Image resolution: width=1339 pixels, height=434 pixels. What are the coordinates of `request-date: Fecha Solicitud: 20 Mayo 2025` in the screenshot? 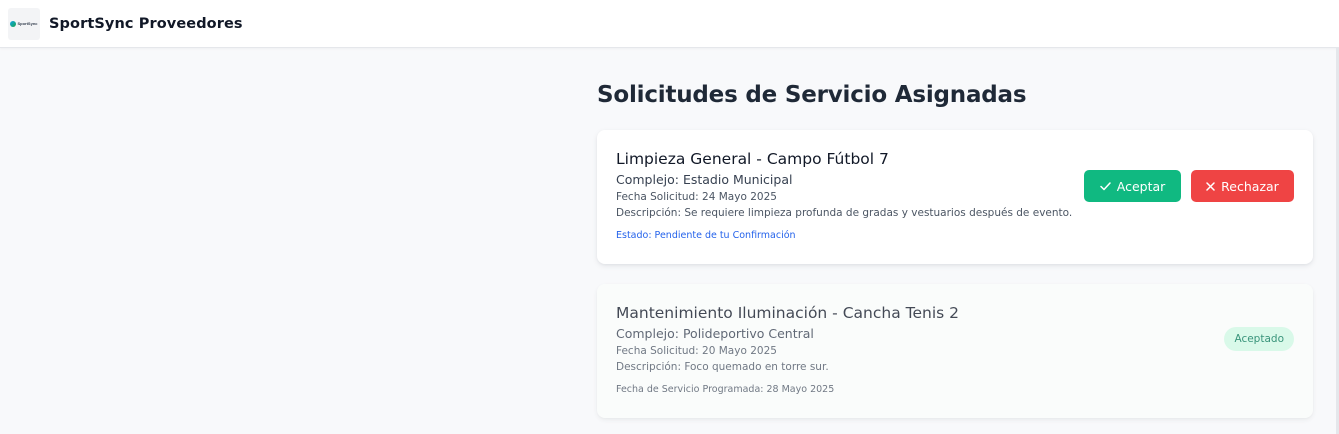 It's located at (696, 351).